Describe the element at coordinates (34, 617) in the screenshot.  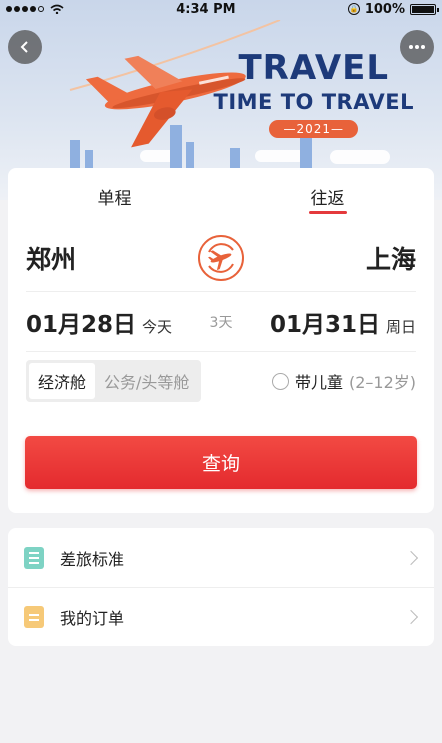
I see `my-orders-icon` at that location.